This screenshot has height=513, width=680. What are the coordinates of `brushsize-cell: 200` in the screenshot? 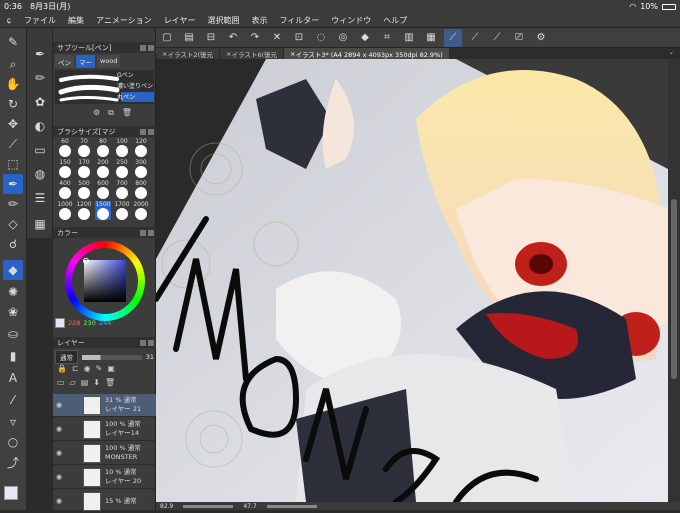 It's located at (103, 168).